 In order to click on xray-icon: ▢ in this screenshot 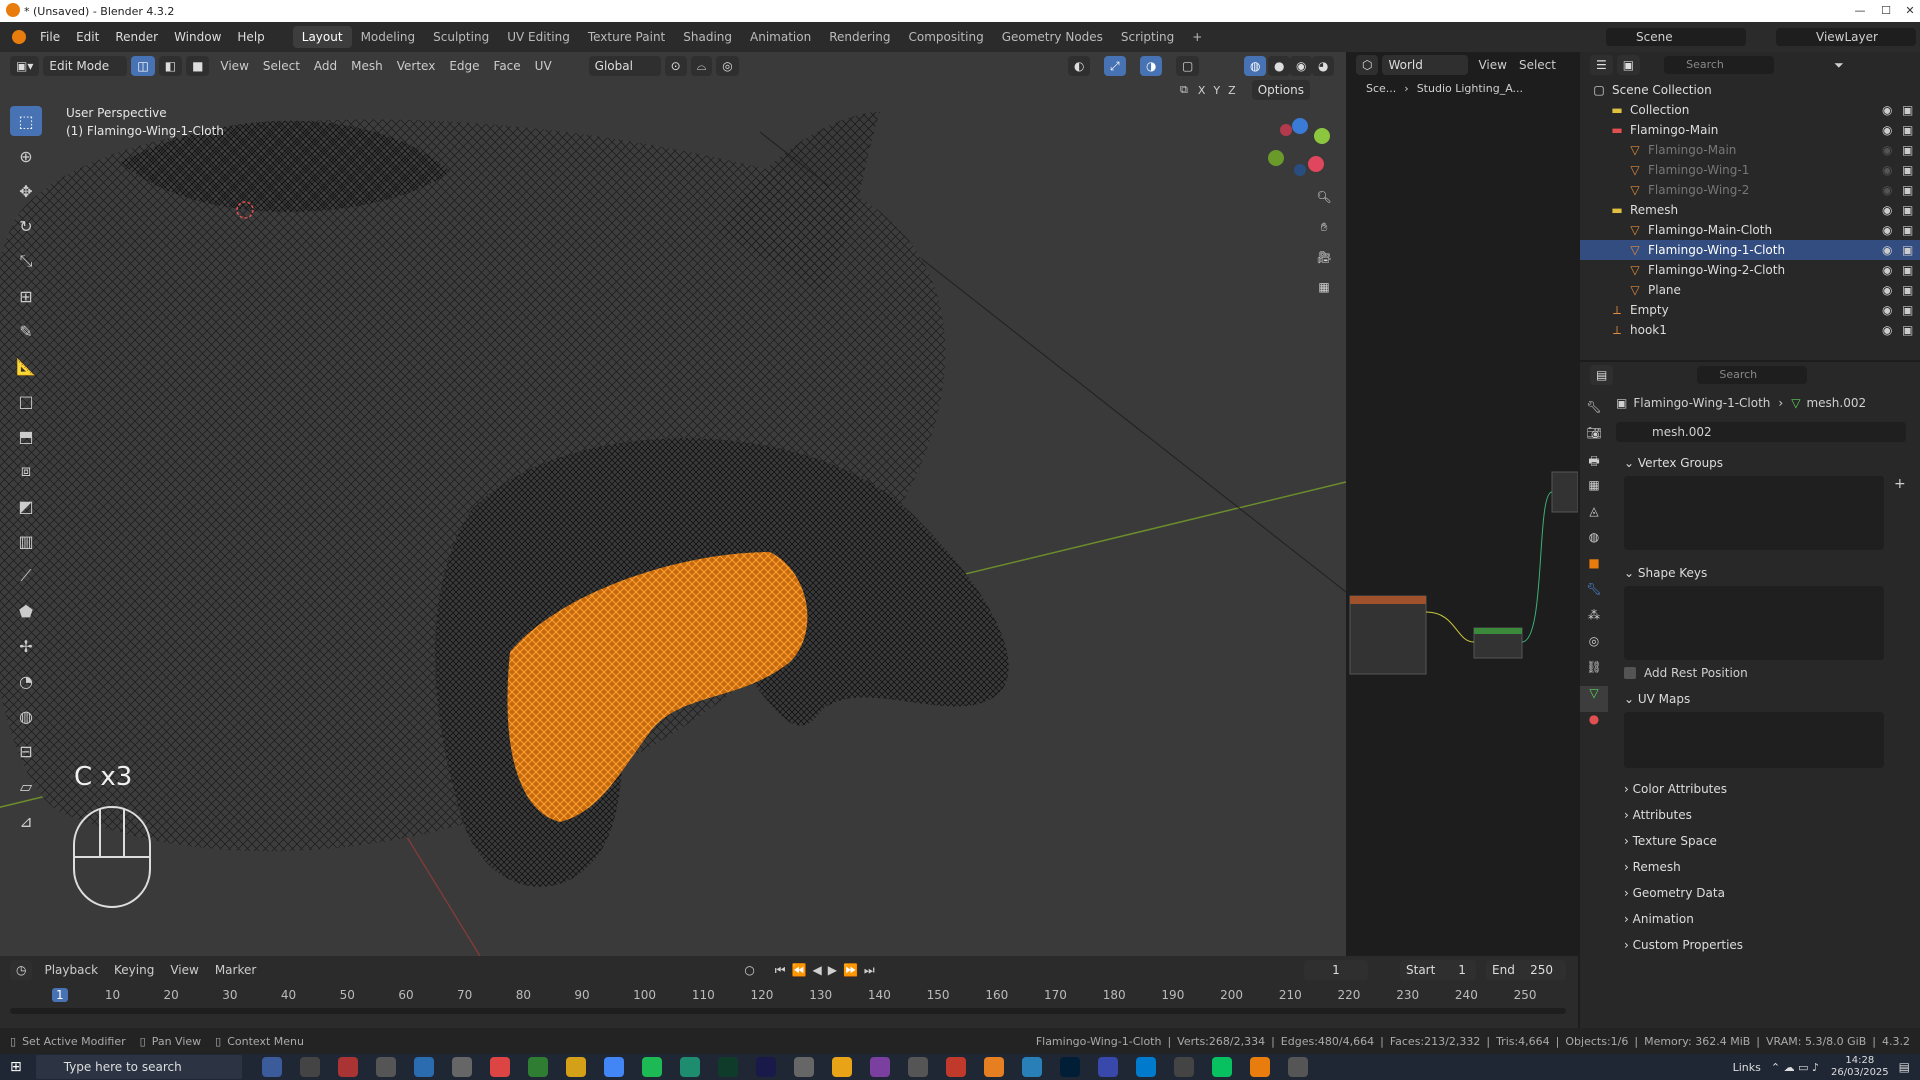, I will do `click(1188, 66)`.